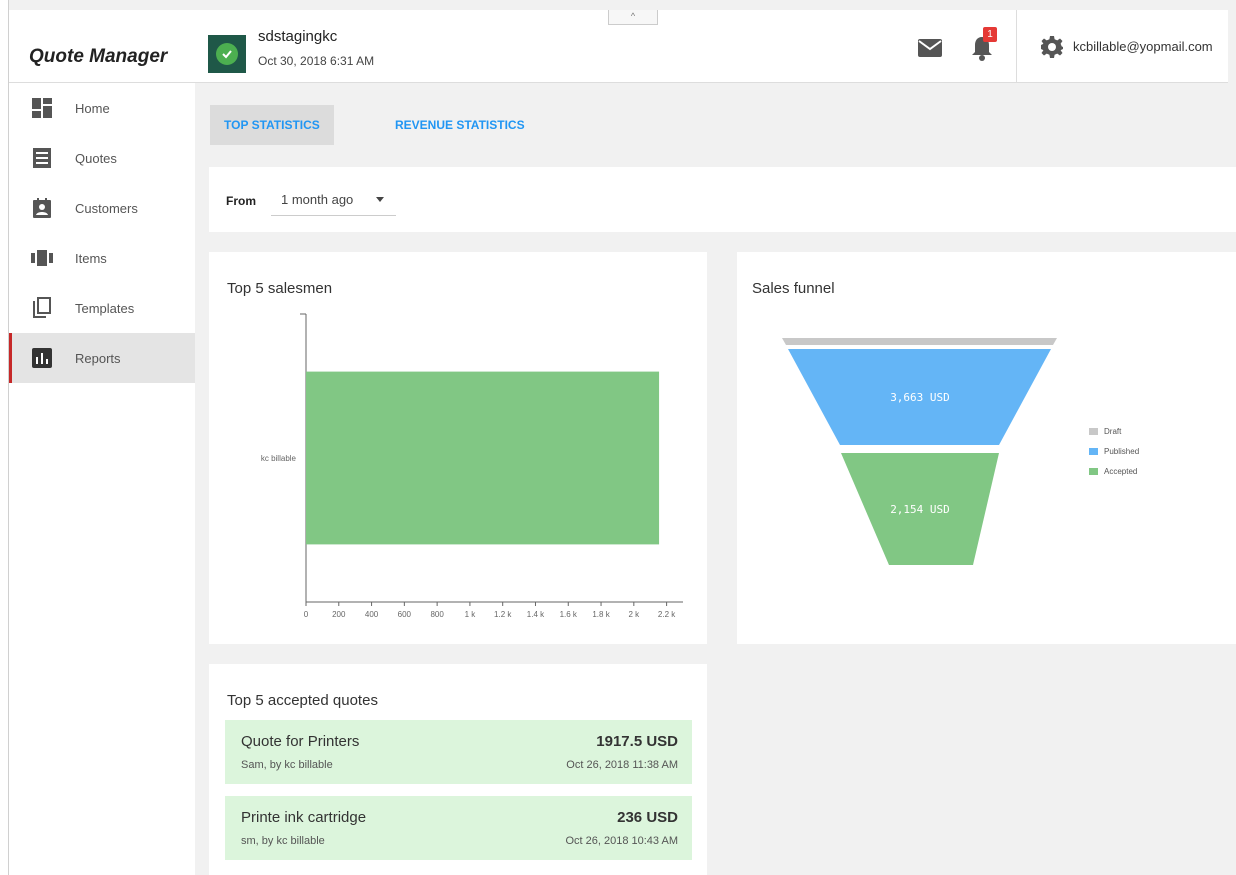 This screenshot has width=1236, height=875. Describe the element at coordinates (722, 199) in the screenshot. I see `date-filter-bar: From 1 month ago` at that location.